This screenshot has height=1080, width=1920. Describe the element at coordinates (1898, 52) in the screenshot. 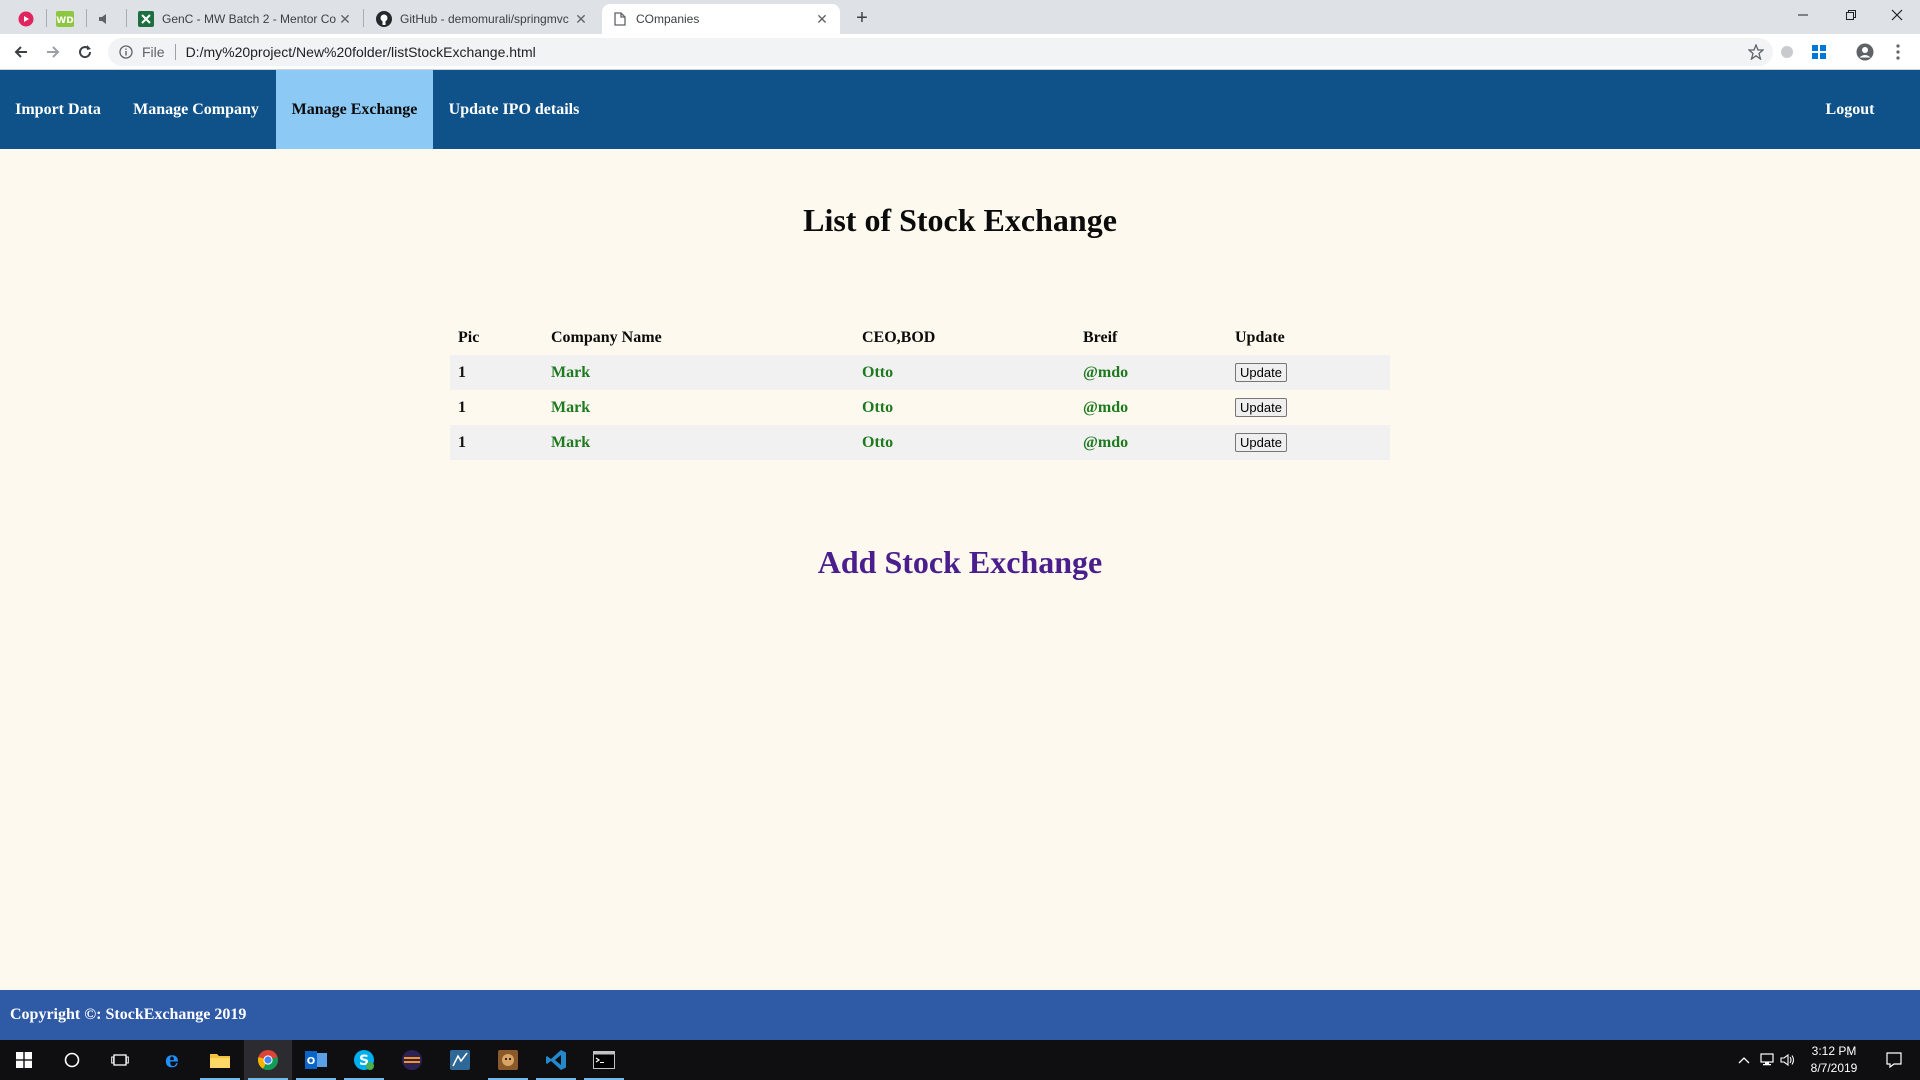

I see `more-menu-icon` at that location.